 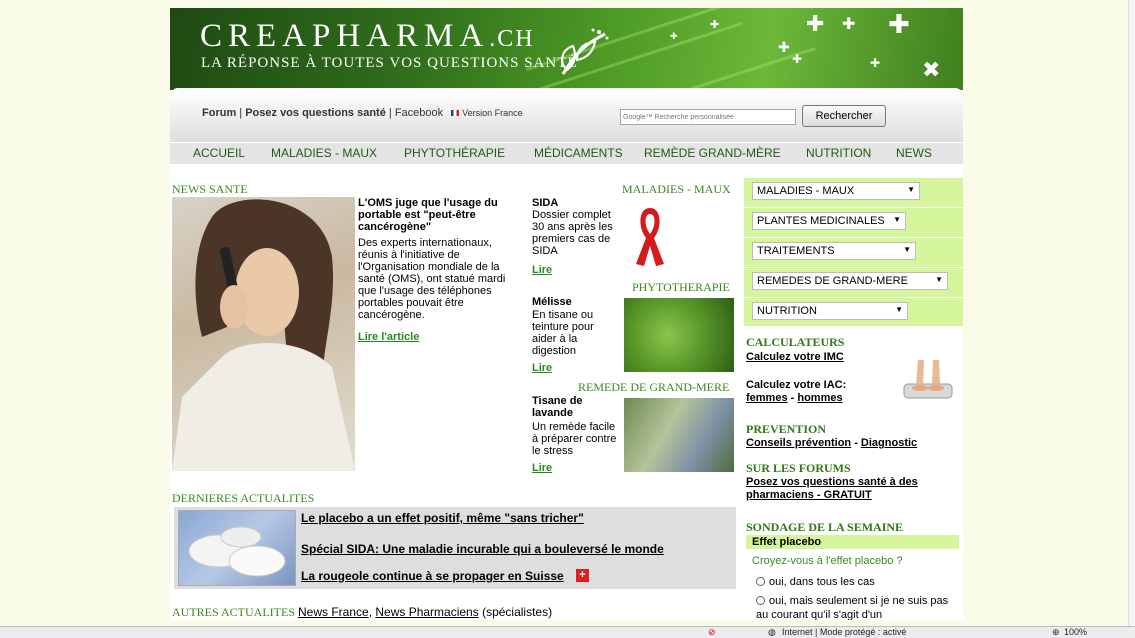 What do you see at coordinates (931, 70) in the screenshot?
I see `cross-icon: ✖` at bounding box center [931, 70].